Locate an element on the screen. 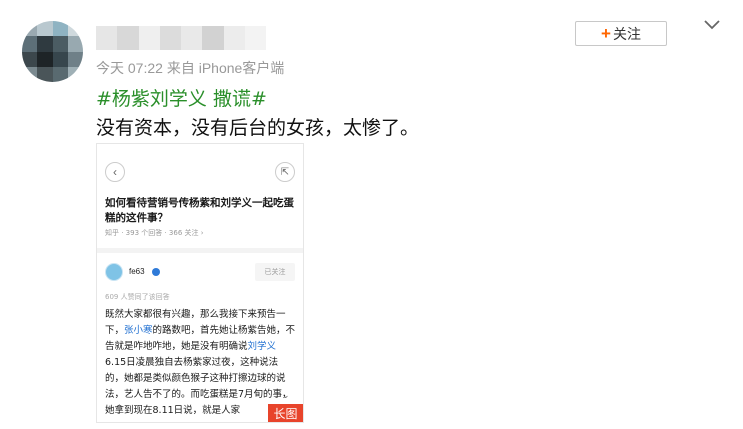 Image resolution: width=743 pixels, height=429 pixels. post-time: 今天 07:22 is located at coordinates (129, 68).